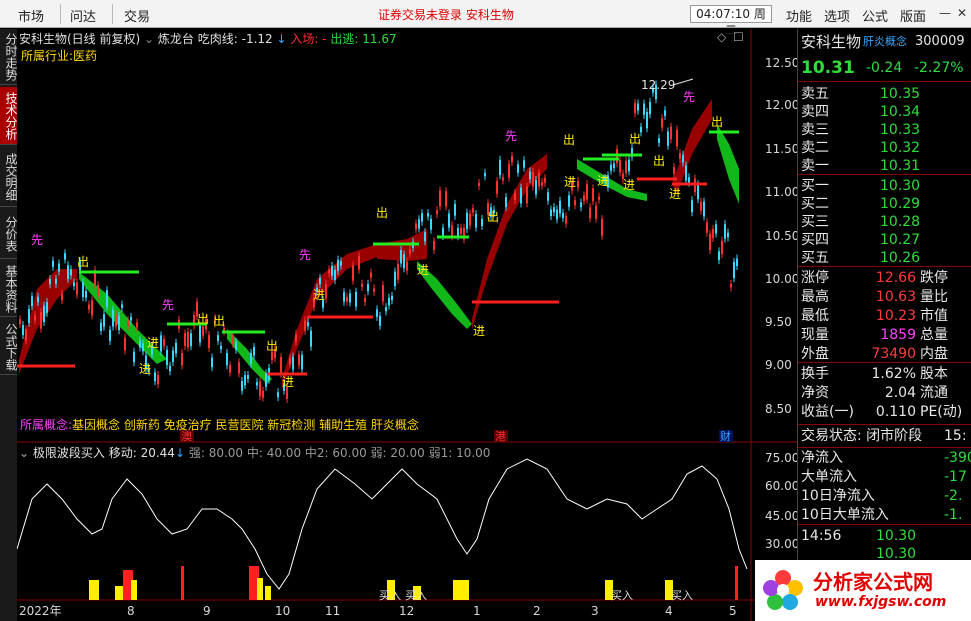 The height and width of the screenshot is (621, 971). Describe the element at coordinates (31, 15) in the screenshot. I see `menu-market: 市场` at that location.